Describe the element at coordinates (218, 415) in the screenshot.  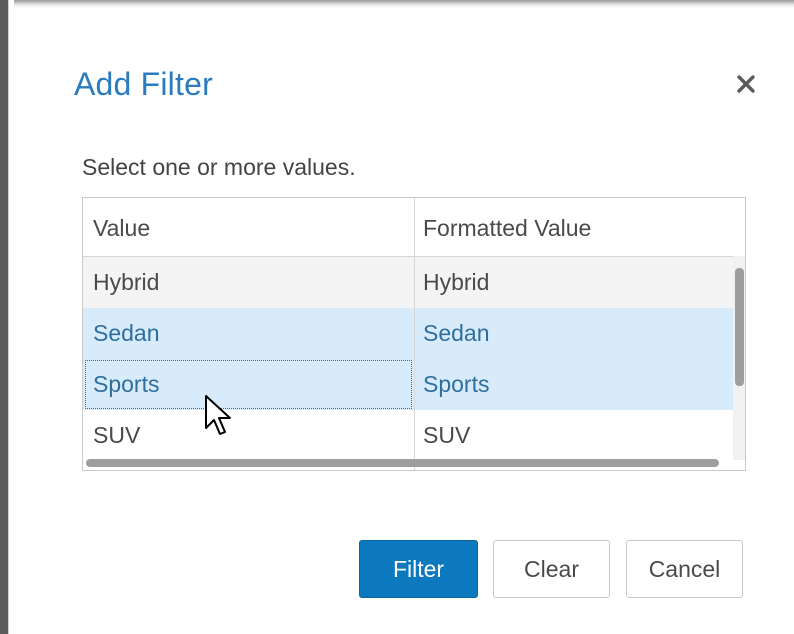
I see `mouse-pointer-icon` at that location.